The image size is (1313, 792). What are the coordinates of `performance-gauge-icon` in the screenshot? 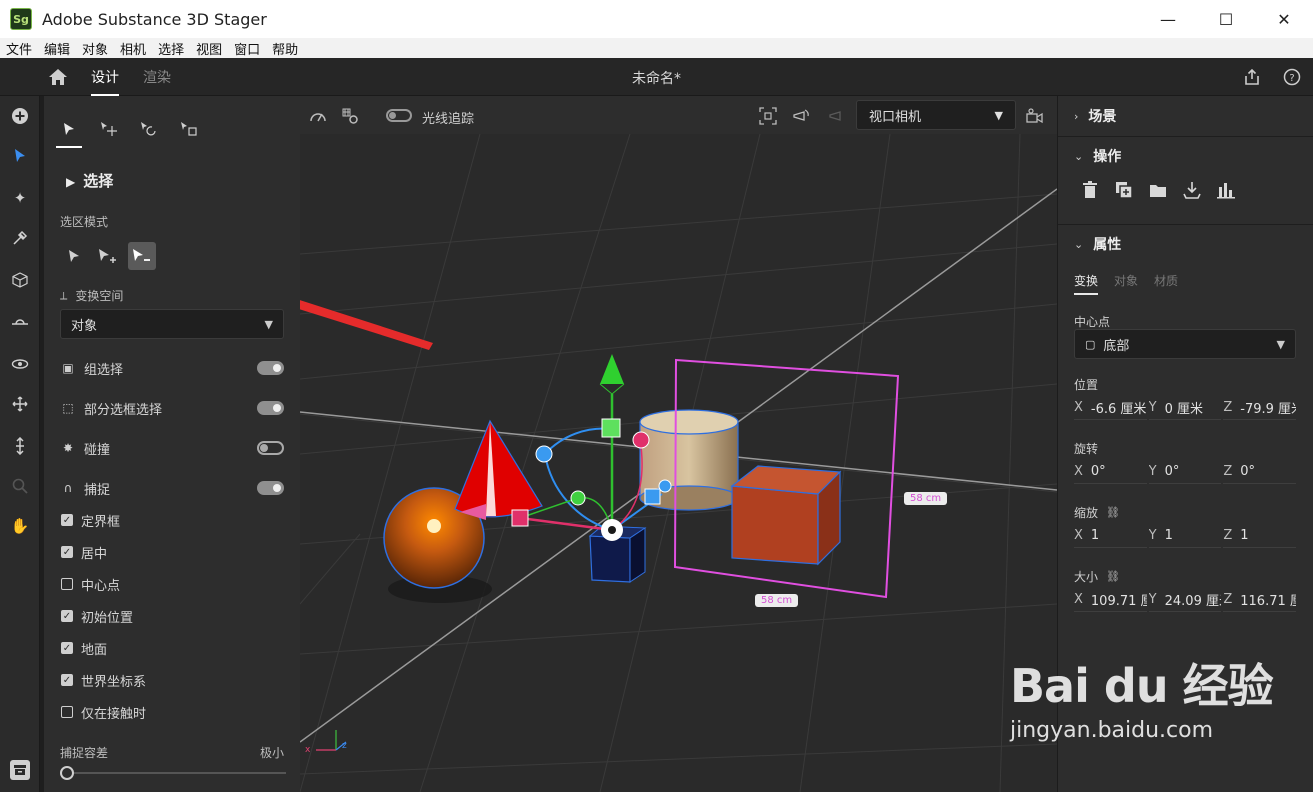 It's located at (318, 116).